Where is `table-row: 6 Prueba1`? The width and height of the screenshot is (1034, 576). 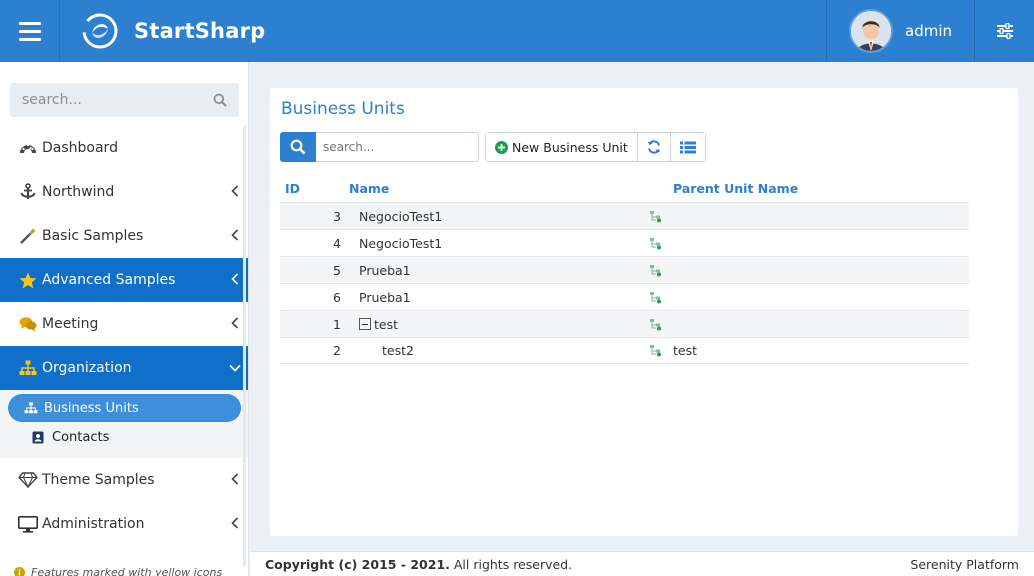
table-row: 6 Prueba1 is located at coordinates (624, 296).